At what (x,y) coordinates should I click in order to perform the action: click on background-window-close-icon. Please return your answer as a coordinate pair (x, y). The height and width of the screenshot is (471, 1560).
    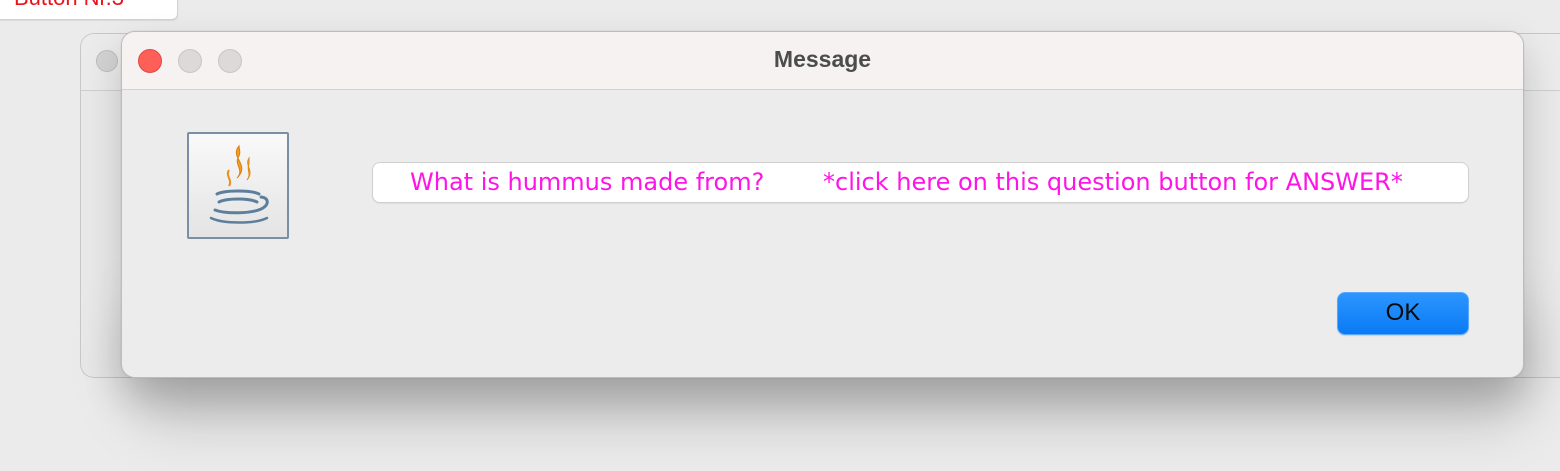
    Looking at the image, I should click on (107, 61).